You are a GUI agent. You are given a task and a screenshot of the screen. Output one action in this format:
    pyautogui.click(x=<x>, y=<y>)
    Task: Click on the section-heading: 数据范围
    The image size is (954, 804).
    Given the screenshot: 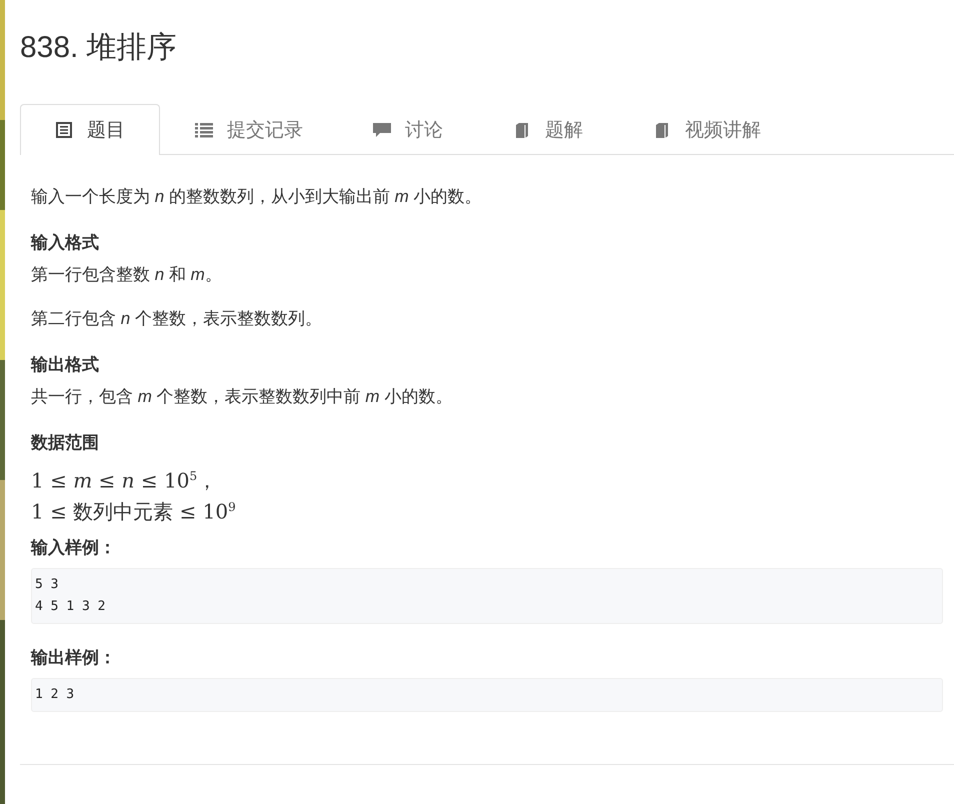 What is the action you would take?
    pyautogui.click(x=65, y=443)
    